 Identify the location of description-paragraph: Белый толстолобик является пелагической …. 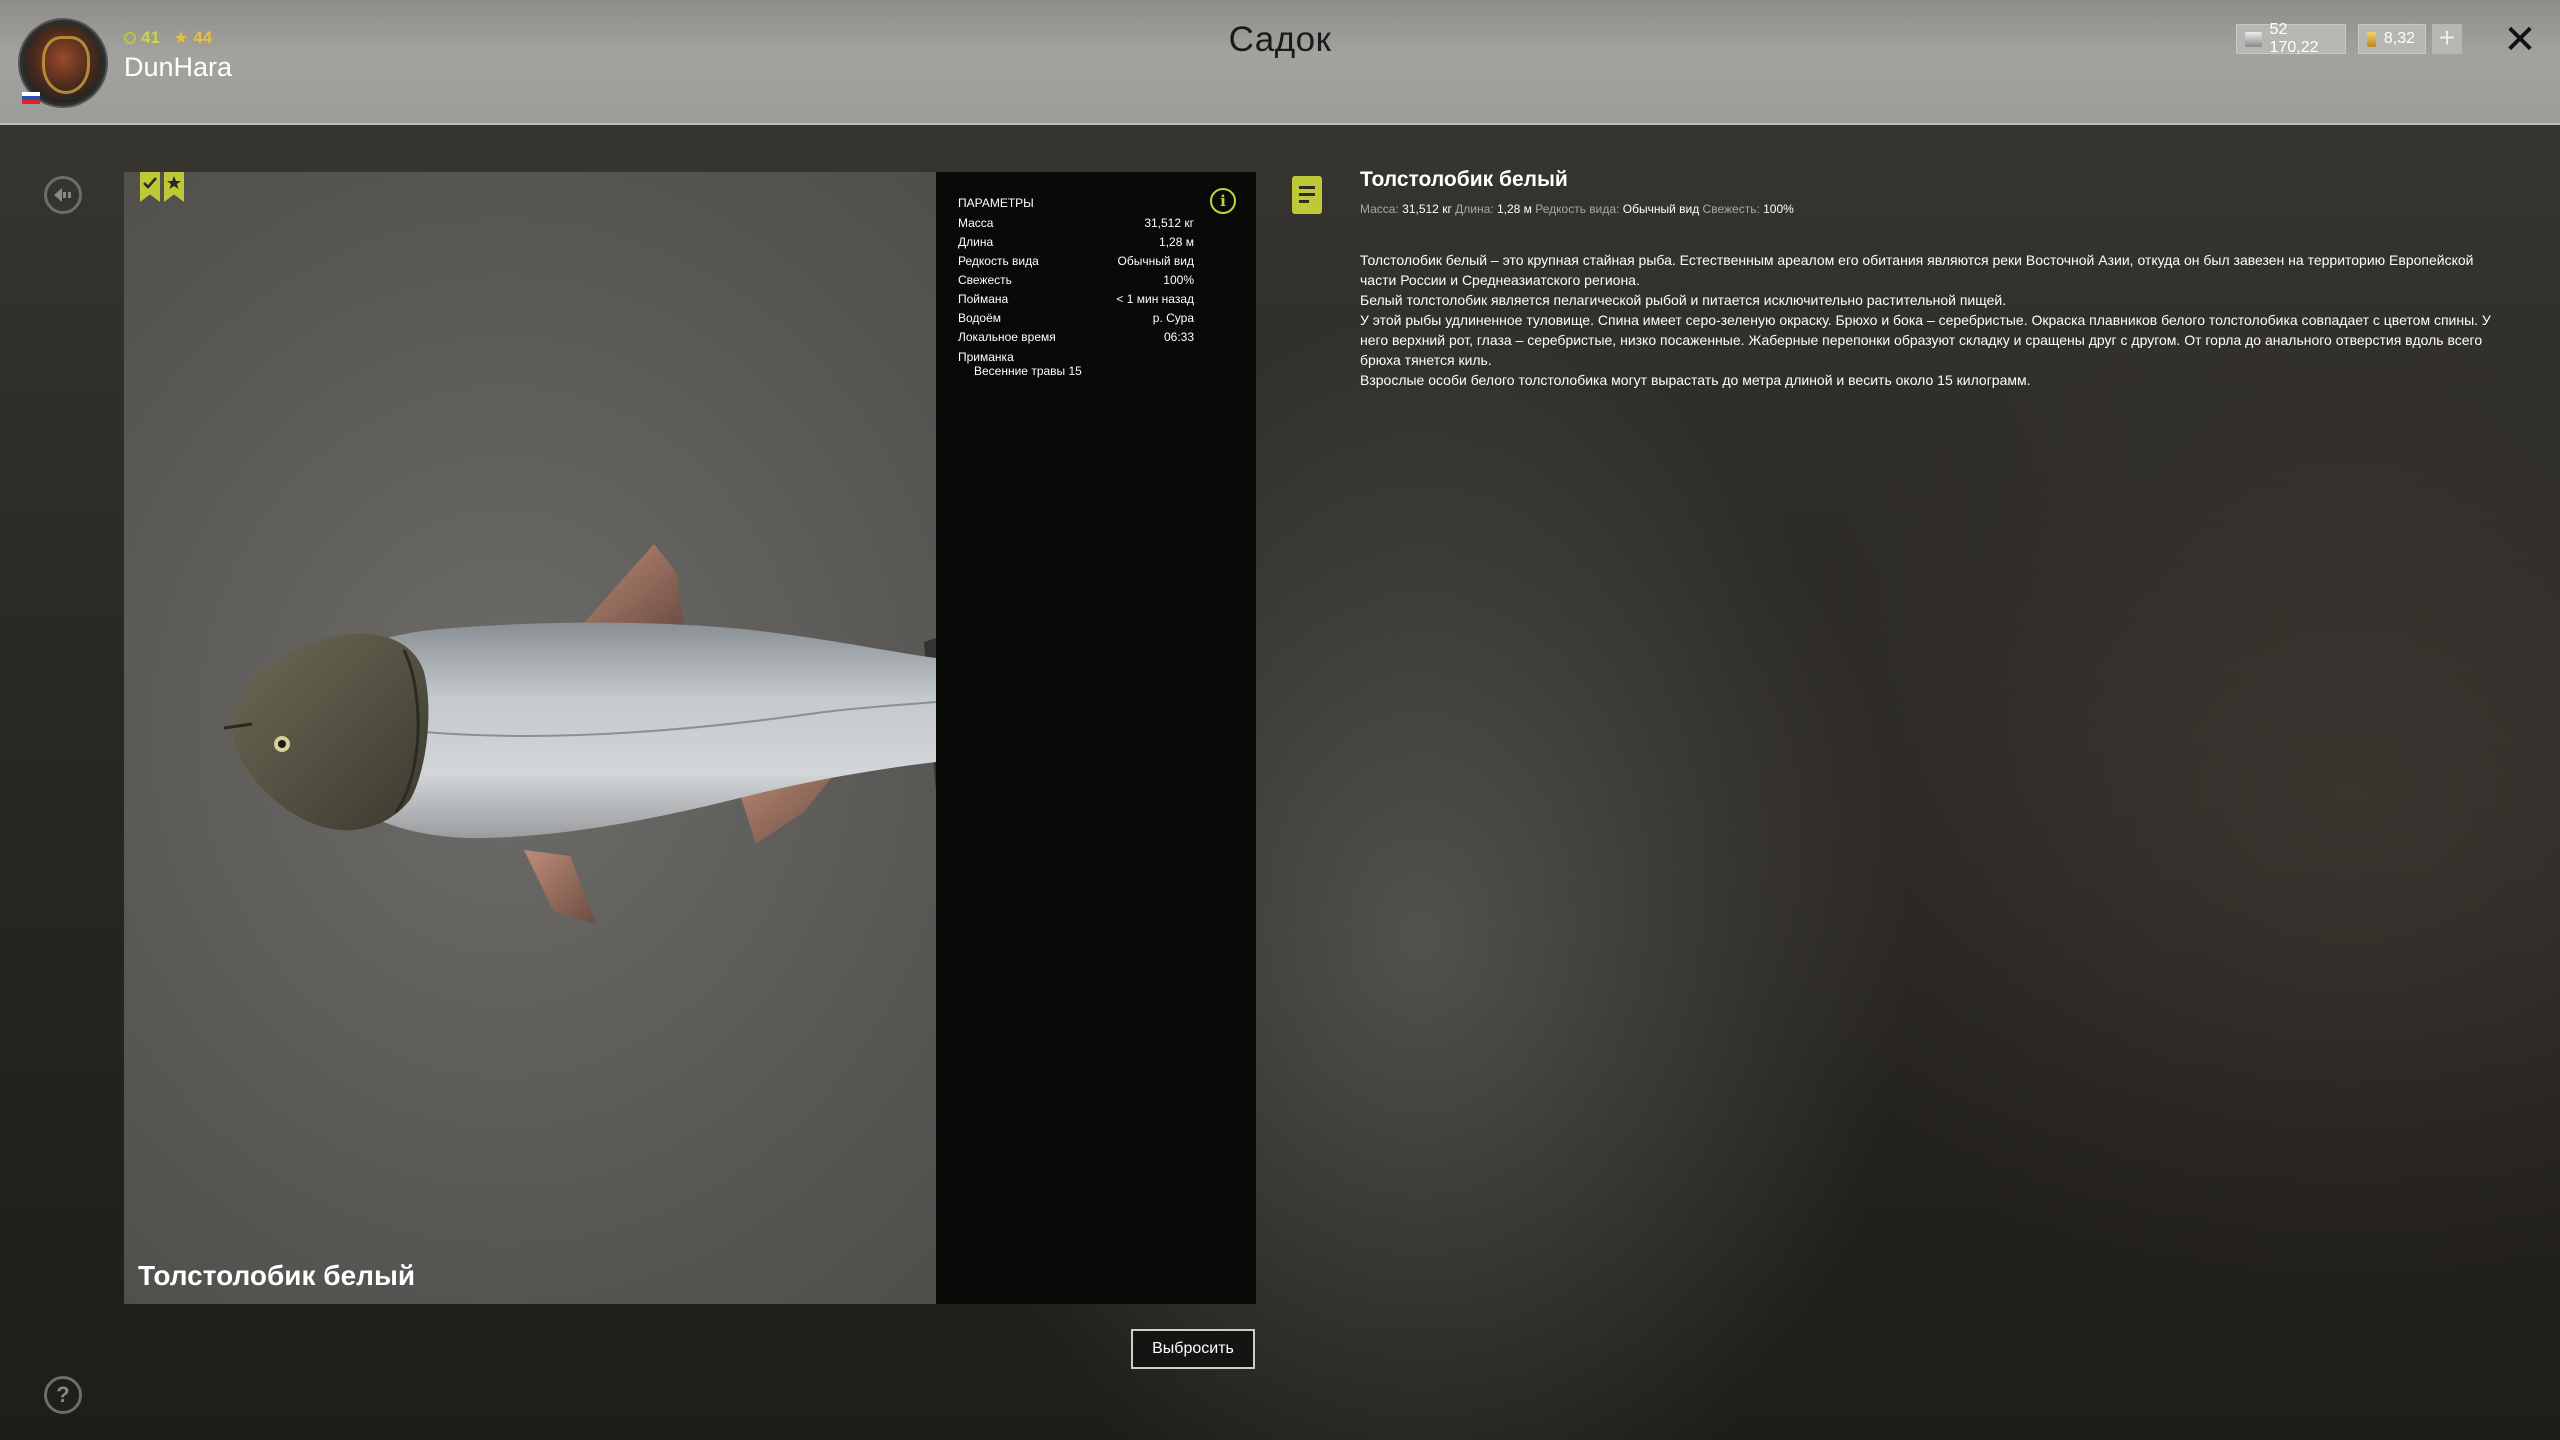
(1683, 300).